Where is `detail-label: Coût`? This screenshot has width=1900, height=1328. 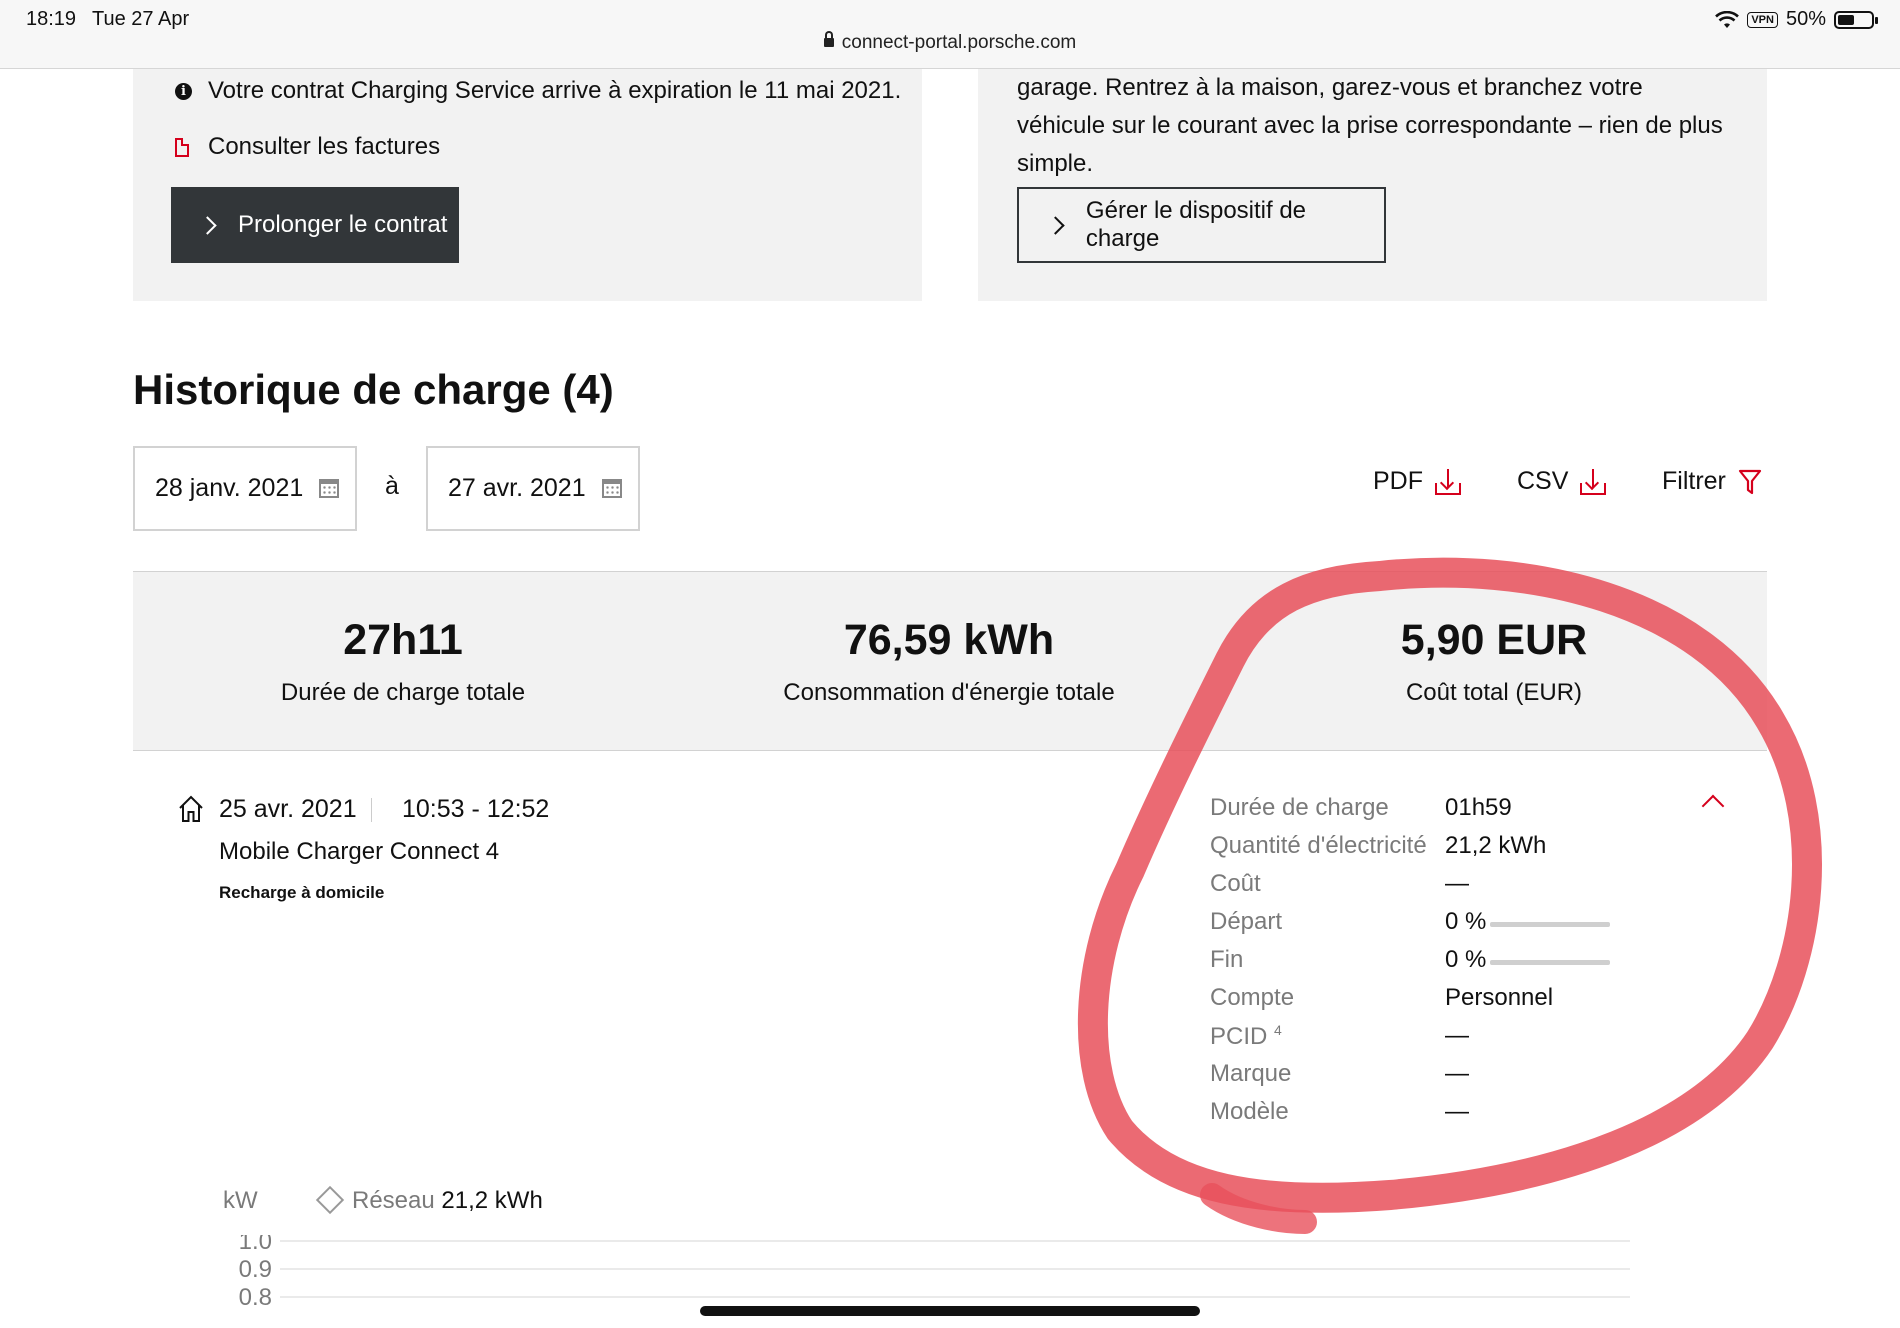 detail-label: Coût is located at coordinates (1235, 883).